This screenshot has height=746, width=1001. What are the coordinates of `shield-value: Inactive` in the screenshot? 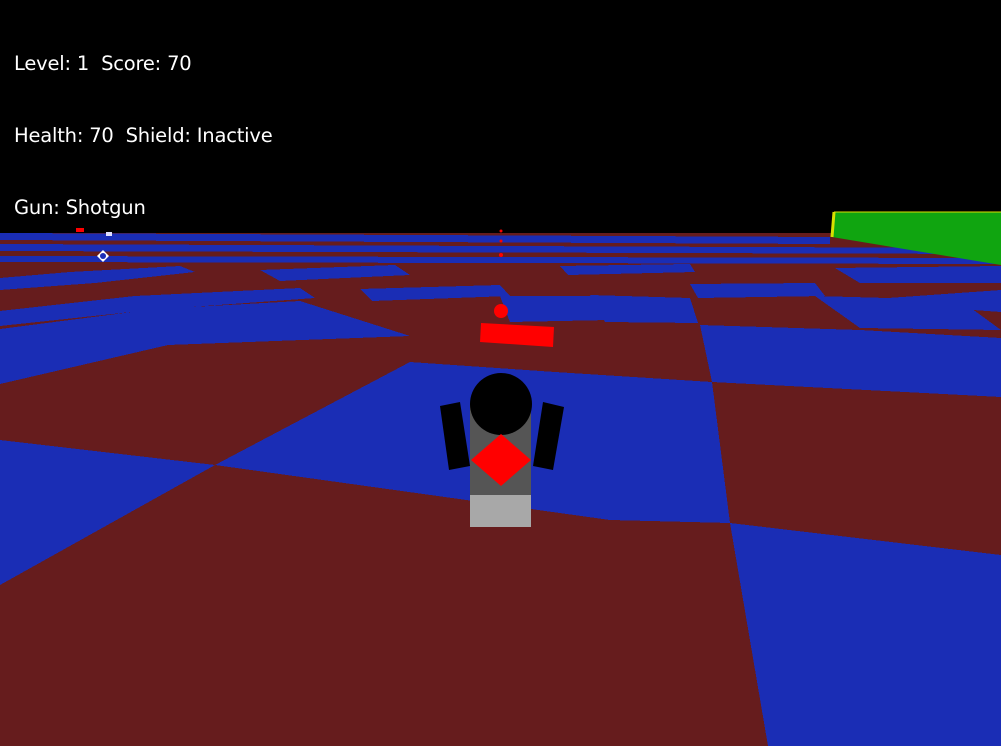 It's located at (234, 135).